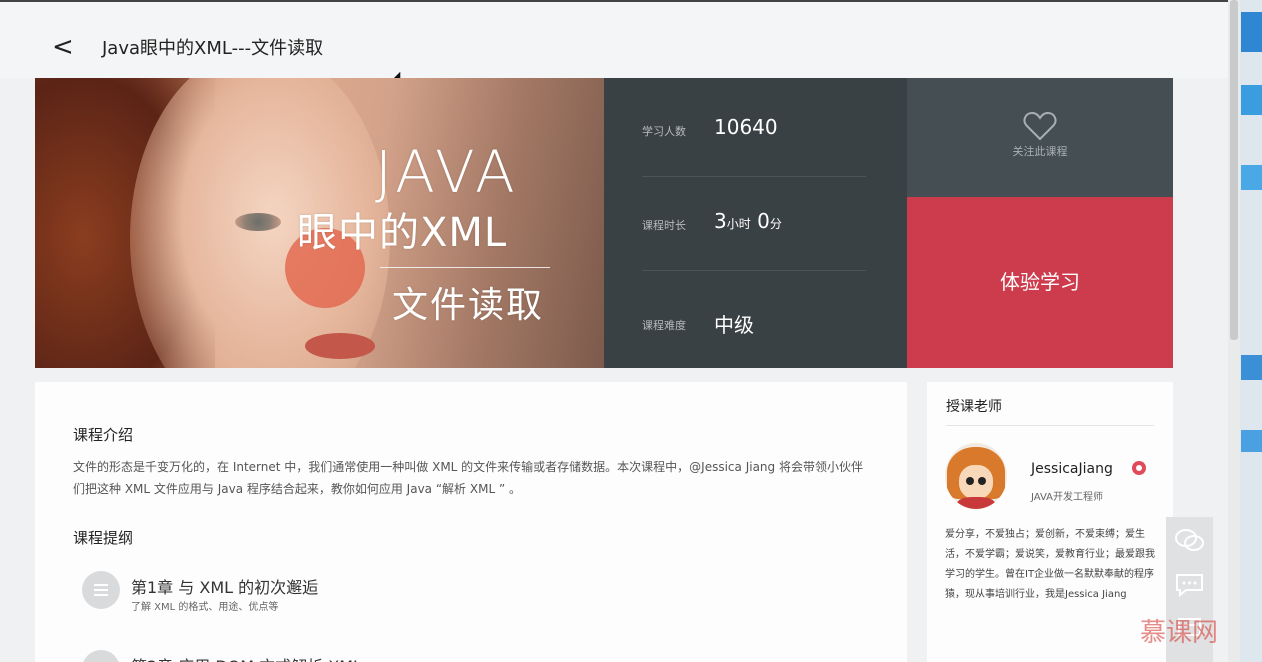  What do you see at coordinates (748, 221) in the screenshot?
I see `stat-value: 3小时 0分` at bounding box center [748, 221].